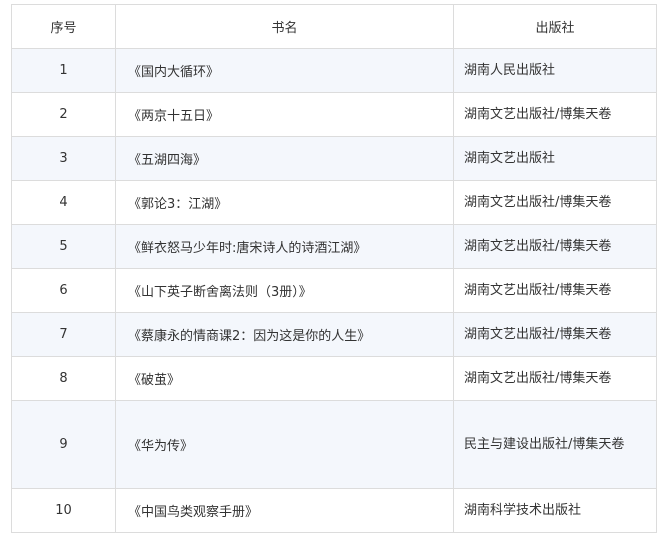  I want to click on row-title: 《破茧》, so click(284, 378).